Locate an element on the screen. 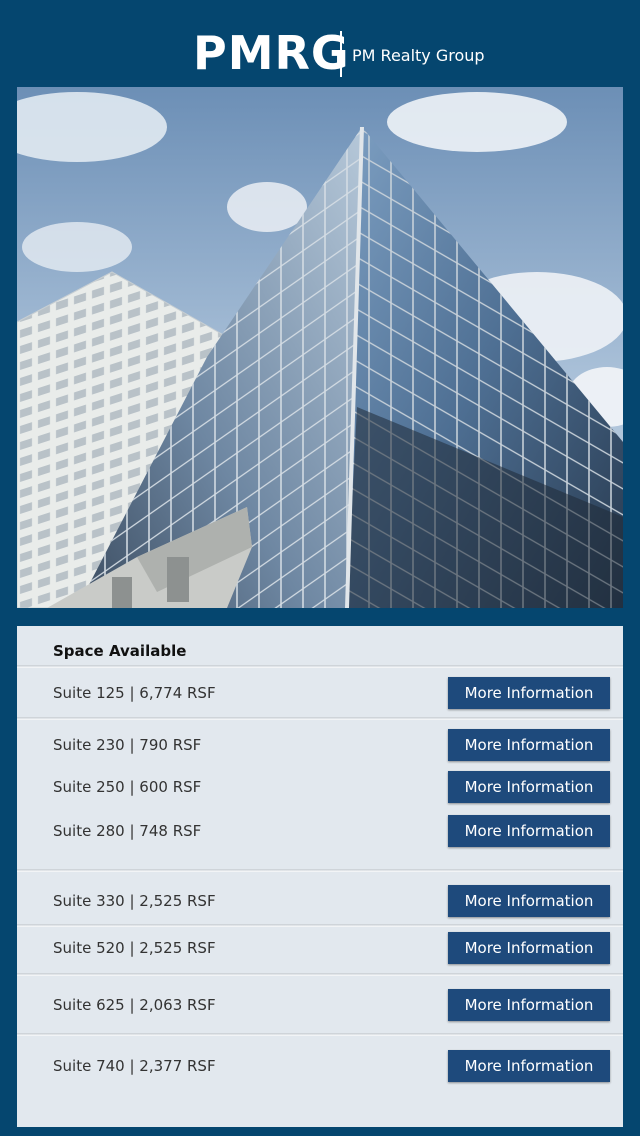  suite-label: Suite 520 | 2,525 RSF is located at coordinates (134, 948).